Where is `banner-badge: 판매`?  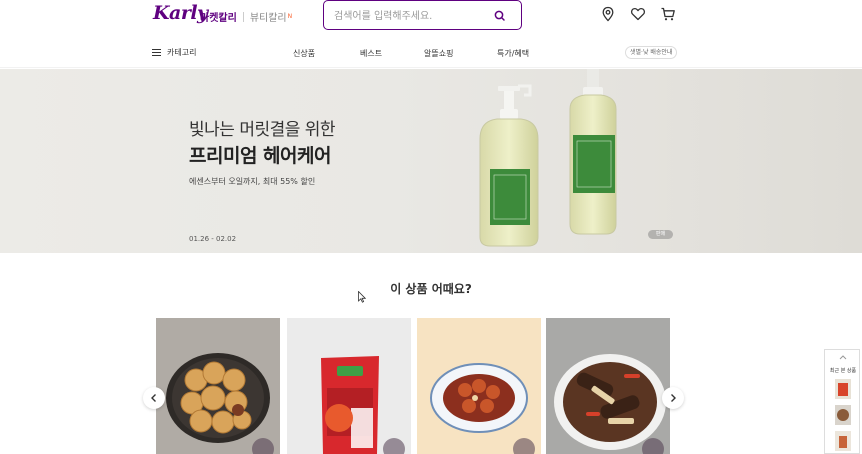
banner-badge: 판매 is located at coordinates (660, 234).